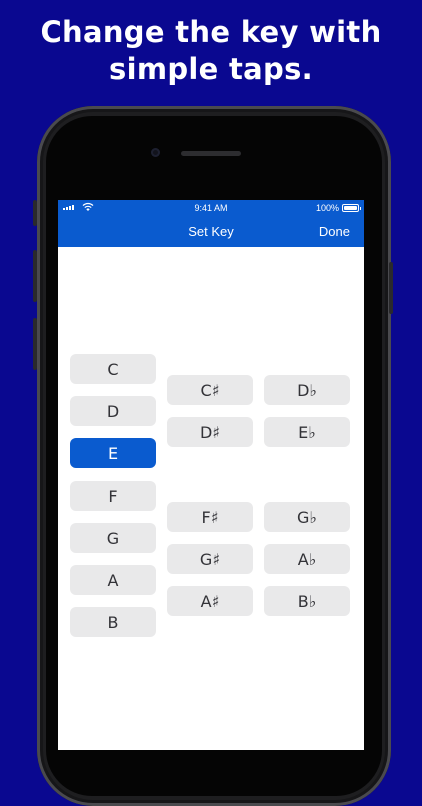 This screenshot has height=806, width=422. Describe the element at coordinates (307, 559) in the screenshot. I see `key-a-flat: A♭` at that location.